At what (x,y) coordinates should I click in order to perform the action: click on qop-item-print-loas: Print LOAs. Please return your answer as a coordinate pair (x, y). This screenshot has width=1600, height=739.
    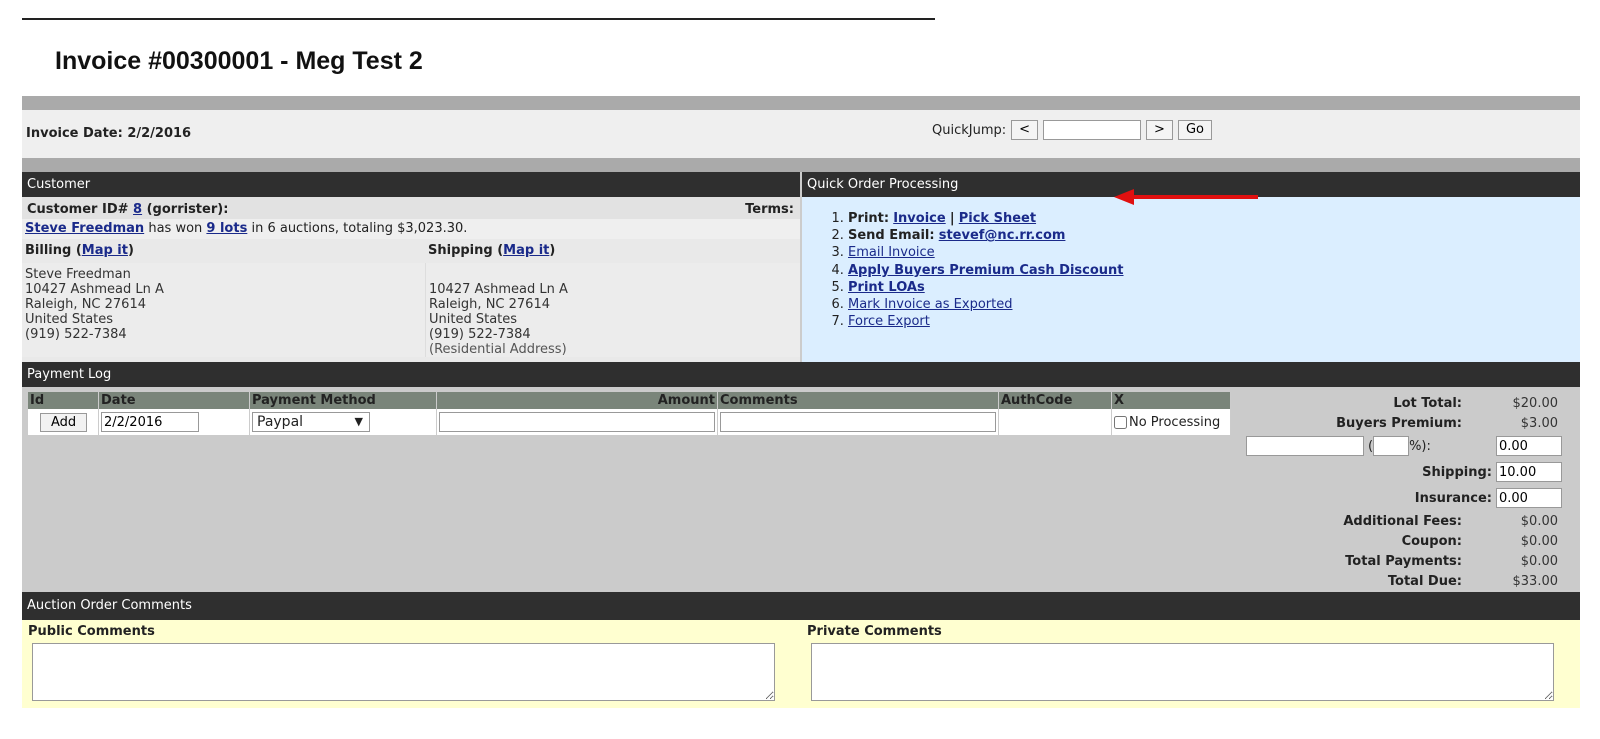
    Looking at the image, I should click on (1214, 287).